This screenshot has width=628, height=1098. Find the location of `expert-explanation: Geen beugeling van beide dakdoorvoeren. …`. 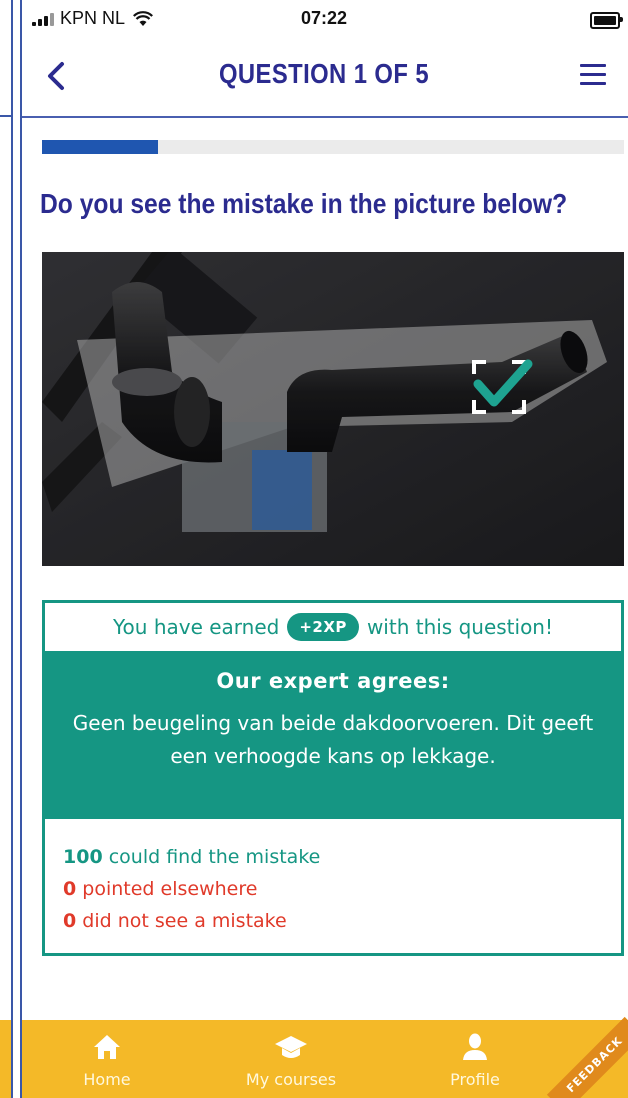

expert-explanation: Geen beugeling van beide dakdoorvoeren. … is located at coordinates (333, 739).